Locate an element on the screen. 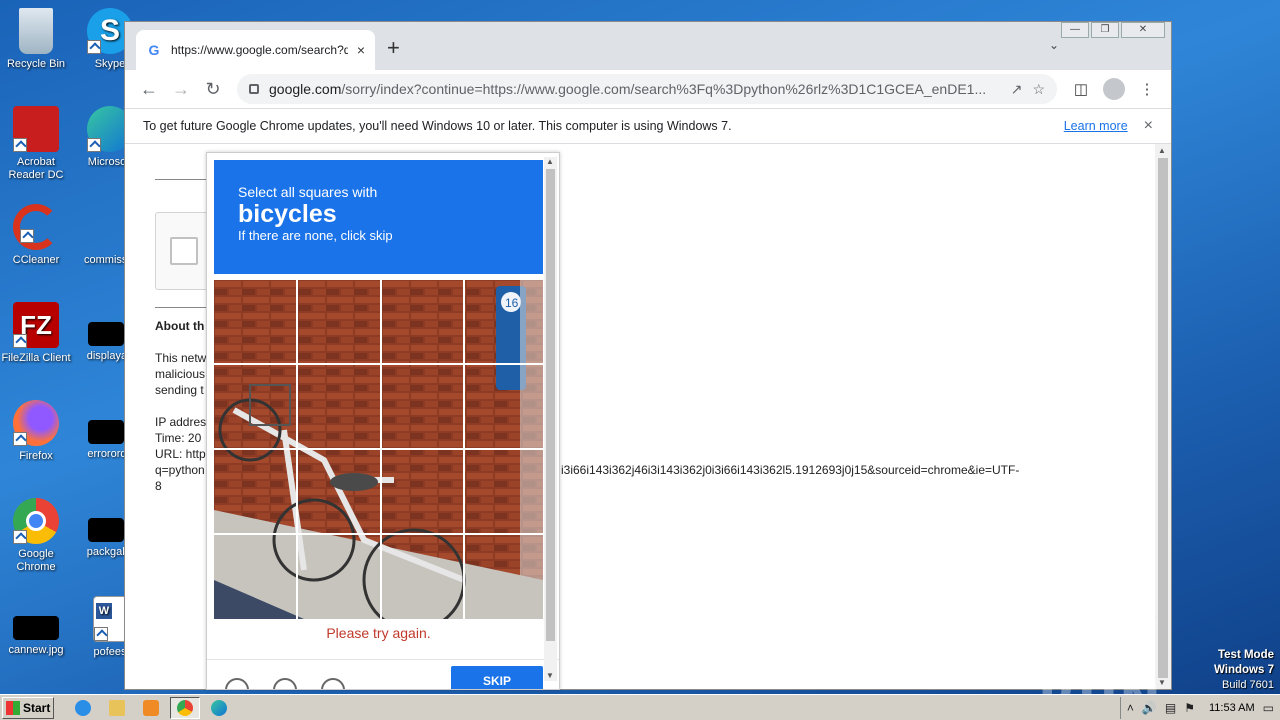 Image resolution: width=1280 pixels, height=720 pixels. show-hidden-icons-icon: ˄ is located at coordinates (1130, 708).